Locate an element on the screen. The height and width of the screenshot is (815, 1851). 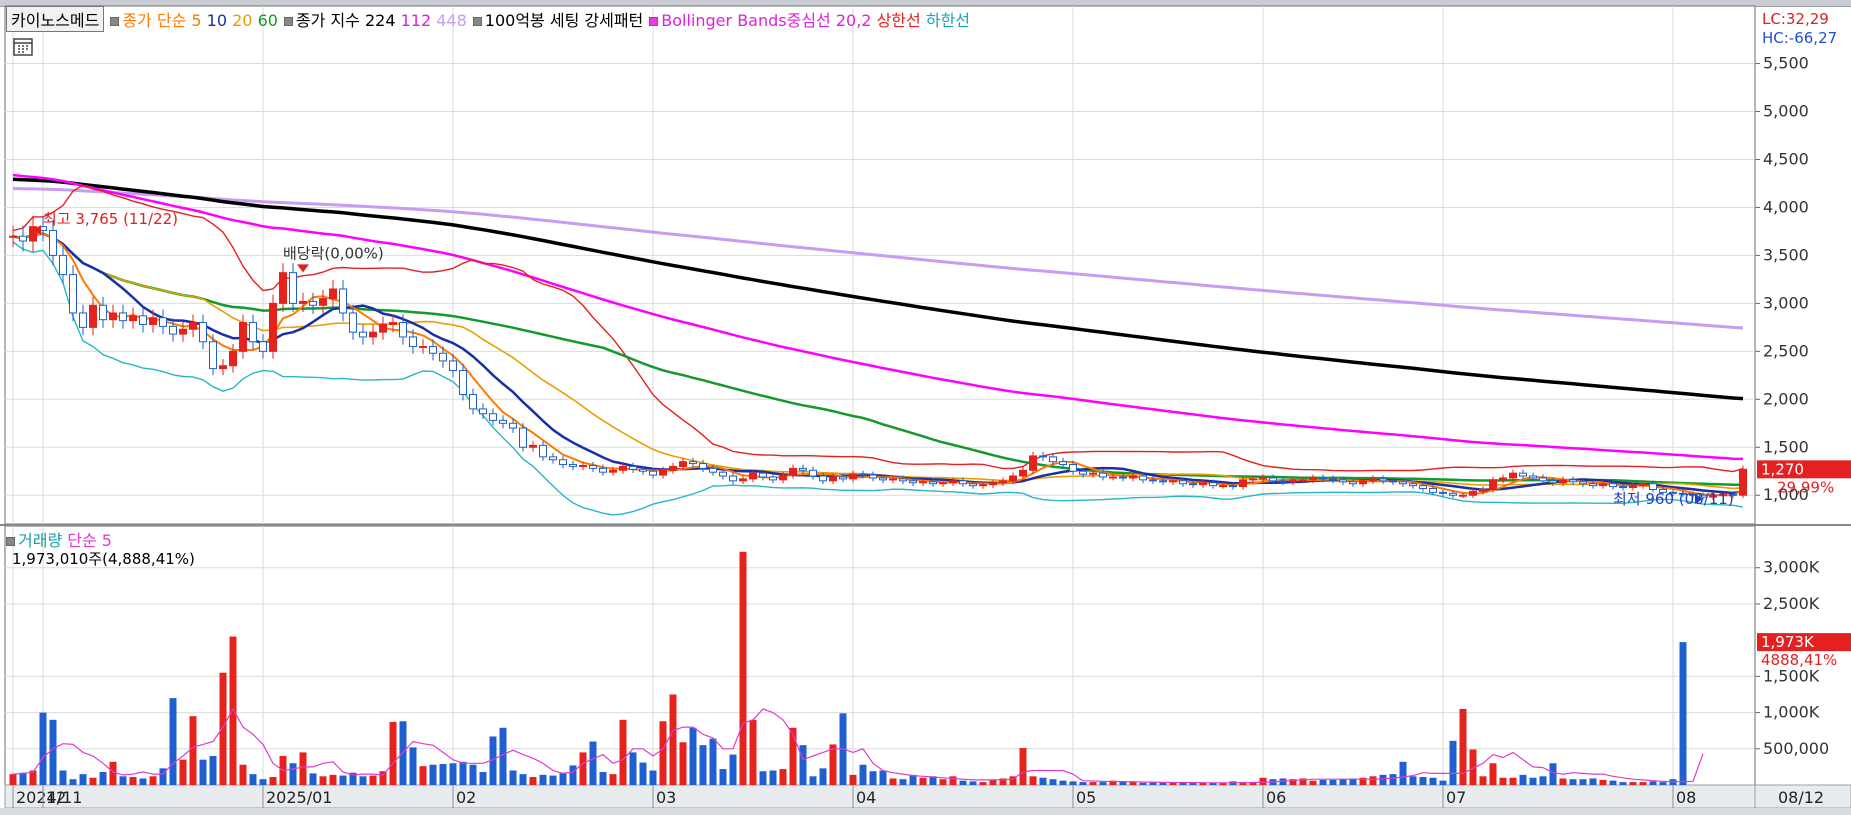
ema-legend-item: 종가 지수 224 112 448 is located at coordinates (375, 19).